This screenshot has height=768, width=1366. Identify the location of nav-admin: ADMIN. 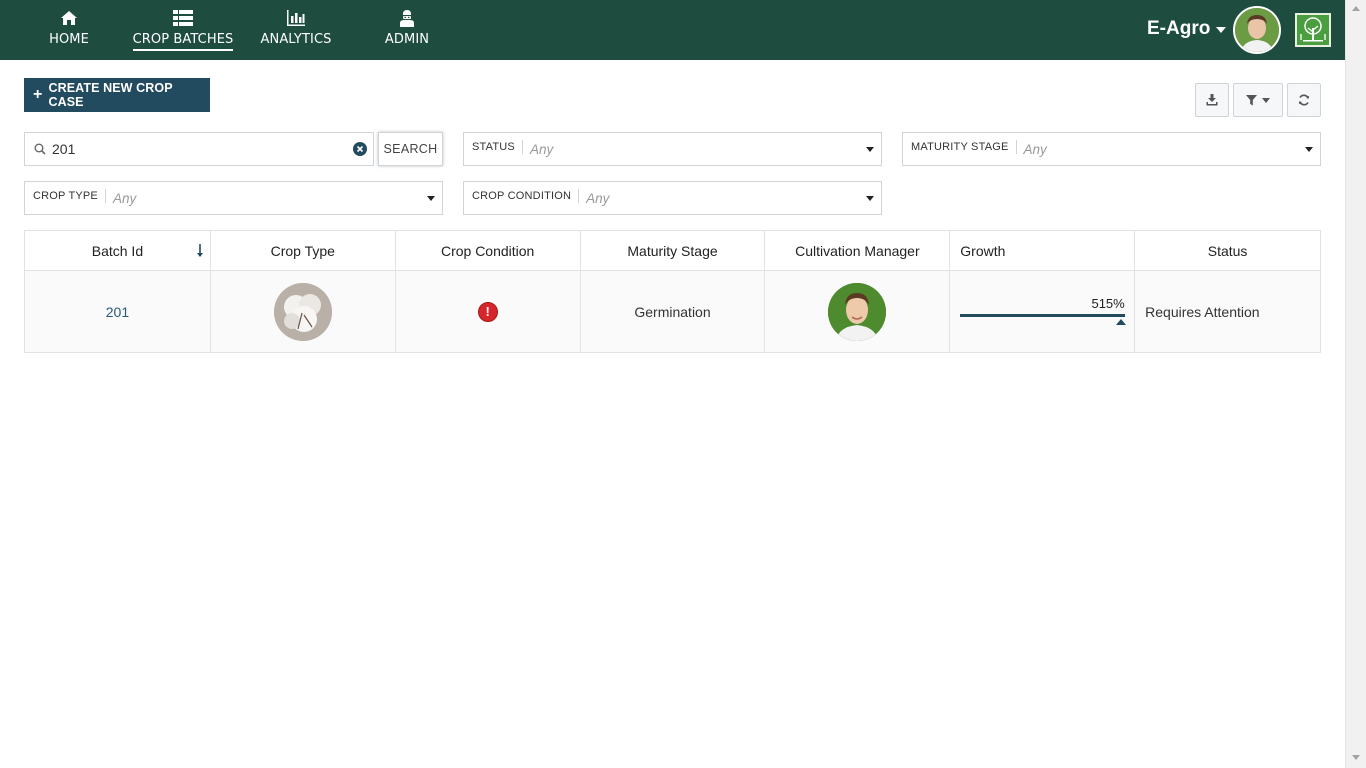
(407, 30).